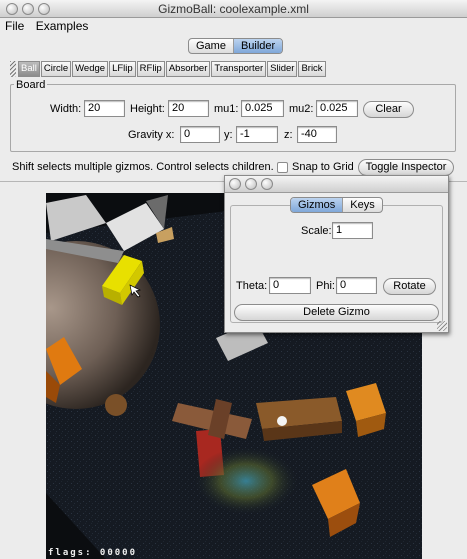 The image size is (467, 559). I want to click on phi-field: 0, so click(356, 285).